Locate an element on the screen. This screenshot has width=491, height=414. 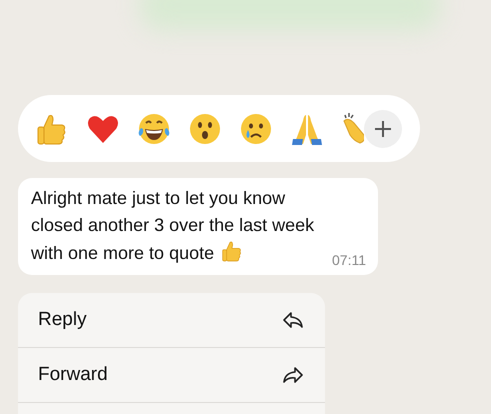
message-time: 07:11 is located at coordinates (349, 260).